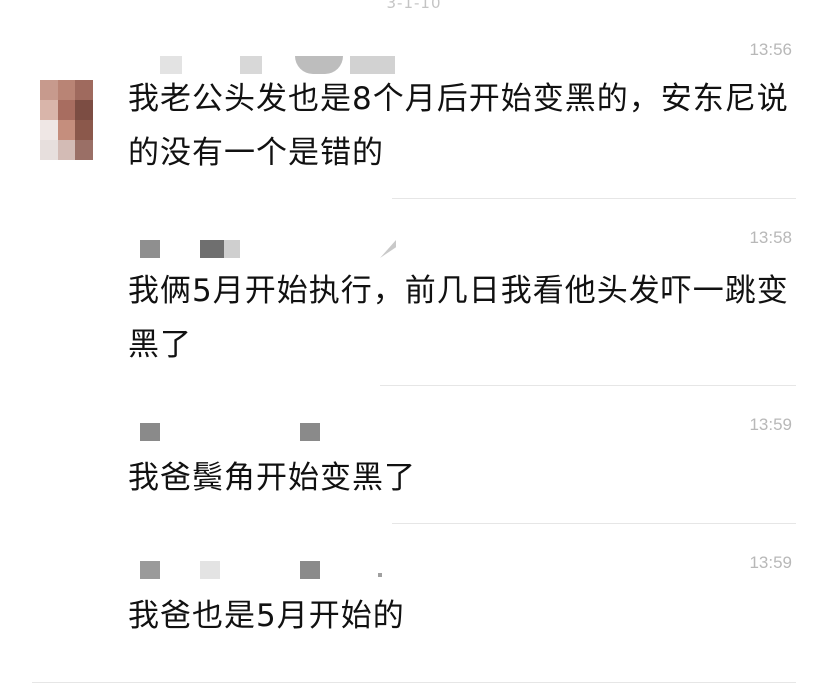  Describe the element at coordinates (458, 126) in the screenshot. I see `message-text: 我老公头发也是8个月后开始变黑的，安东尼说的没有一个是错的` at that location.